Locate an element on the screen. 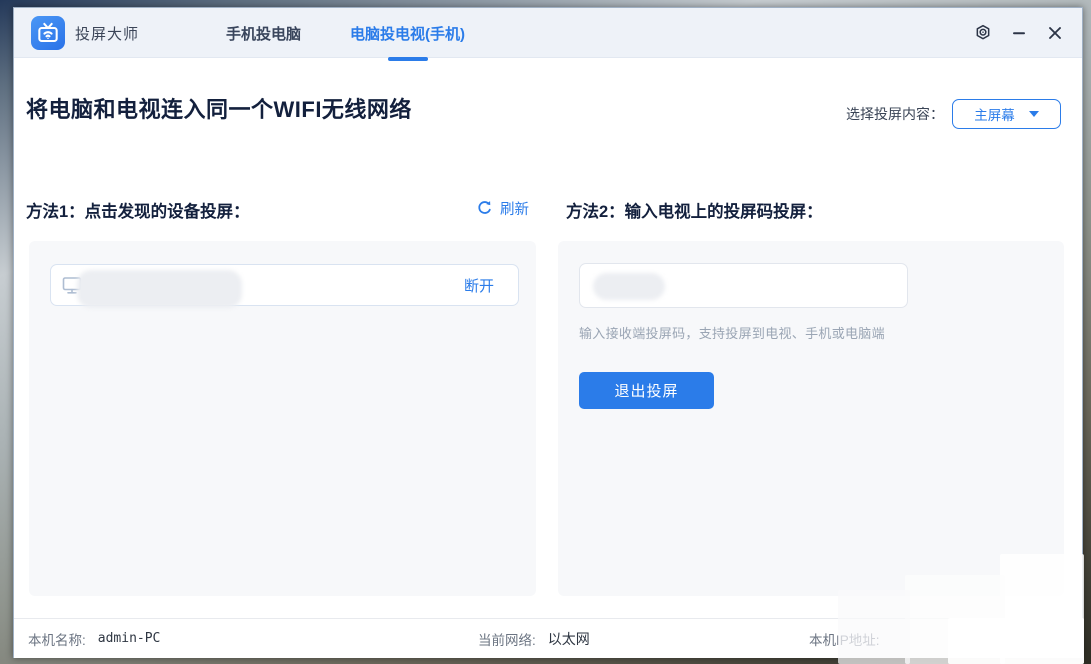 Image resolution: width=1091 pixels, height=664 pixels. host-name-value: admin-PC is located at coordinates (129, 638).